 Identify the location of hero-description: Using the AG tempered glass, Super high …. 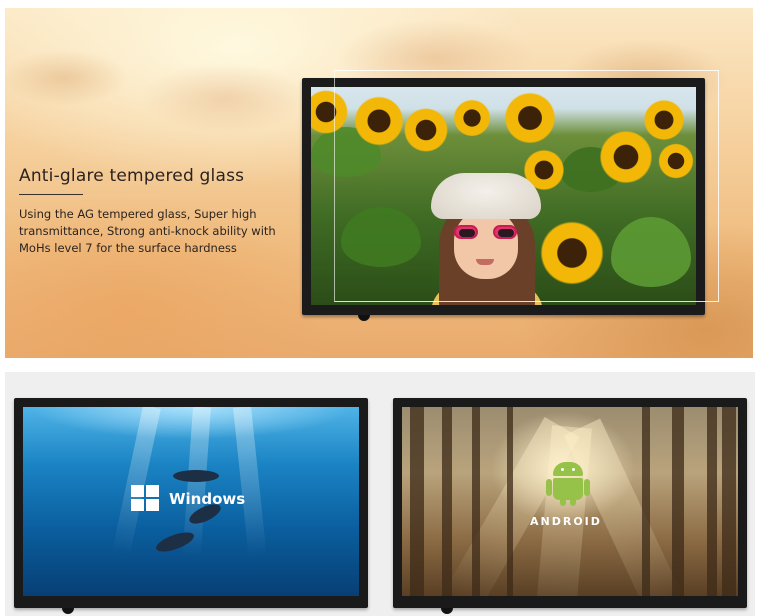
(147, 231).